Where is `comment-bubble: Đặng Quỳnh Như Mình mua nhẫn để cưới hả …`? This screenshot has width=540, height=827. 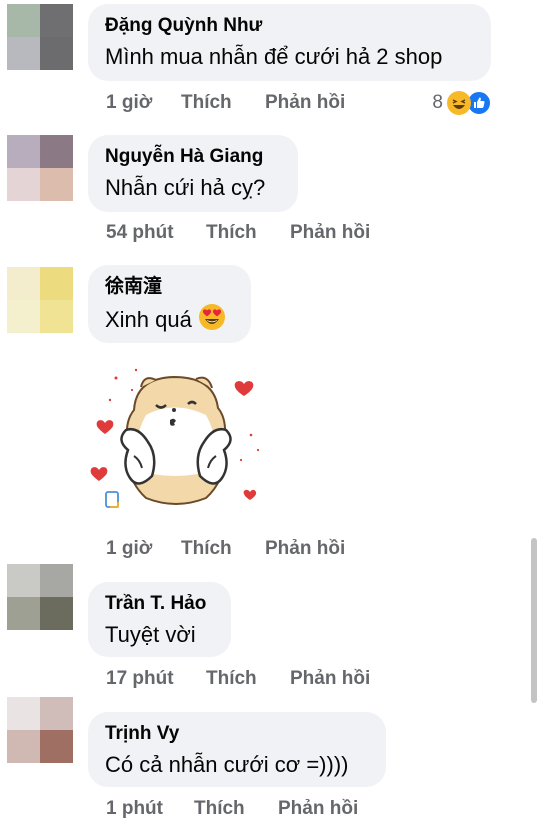 comment-bubble: Đặng Quỳnh Như Mình mua nhẫn để cưới hả … is located at coordinates (289, 42).